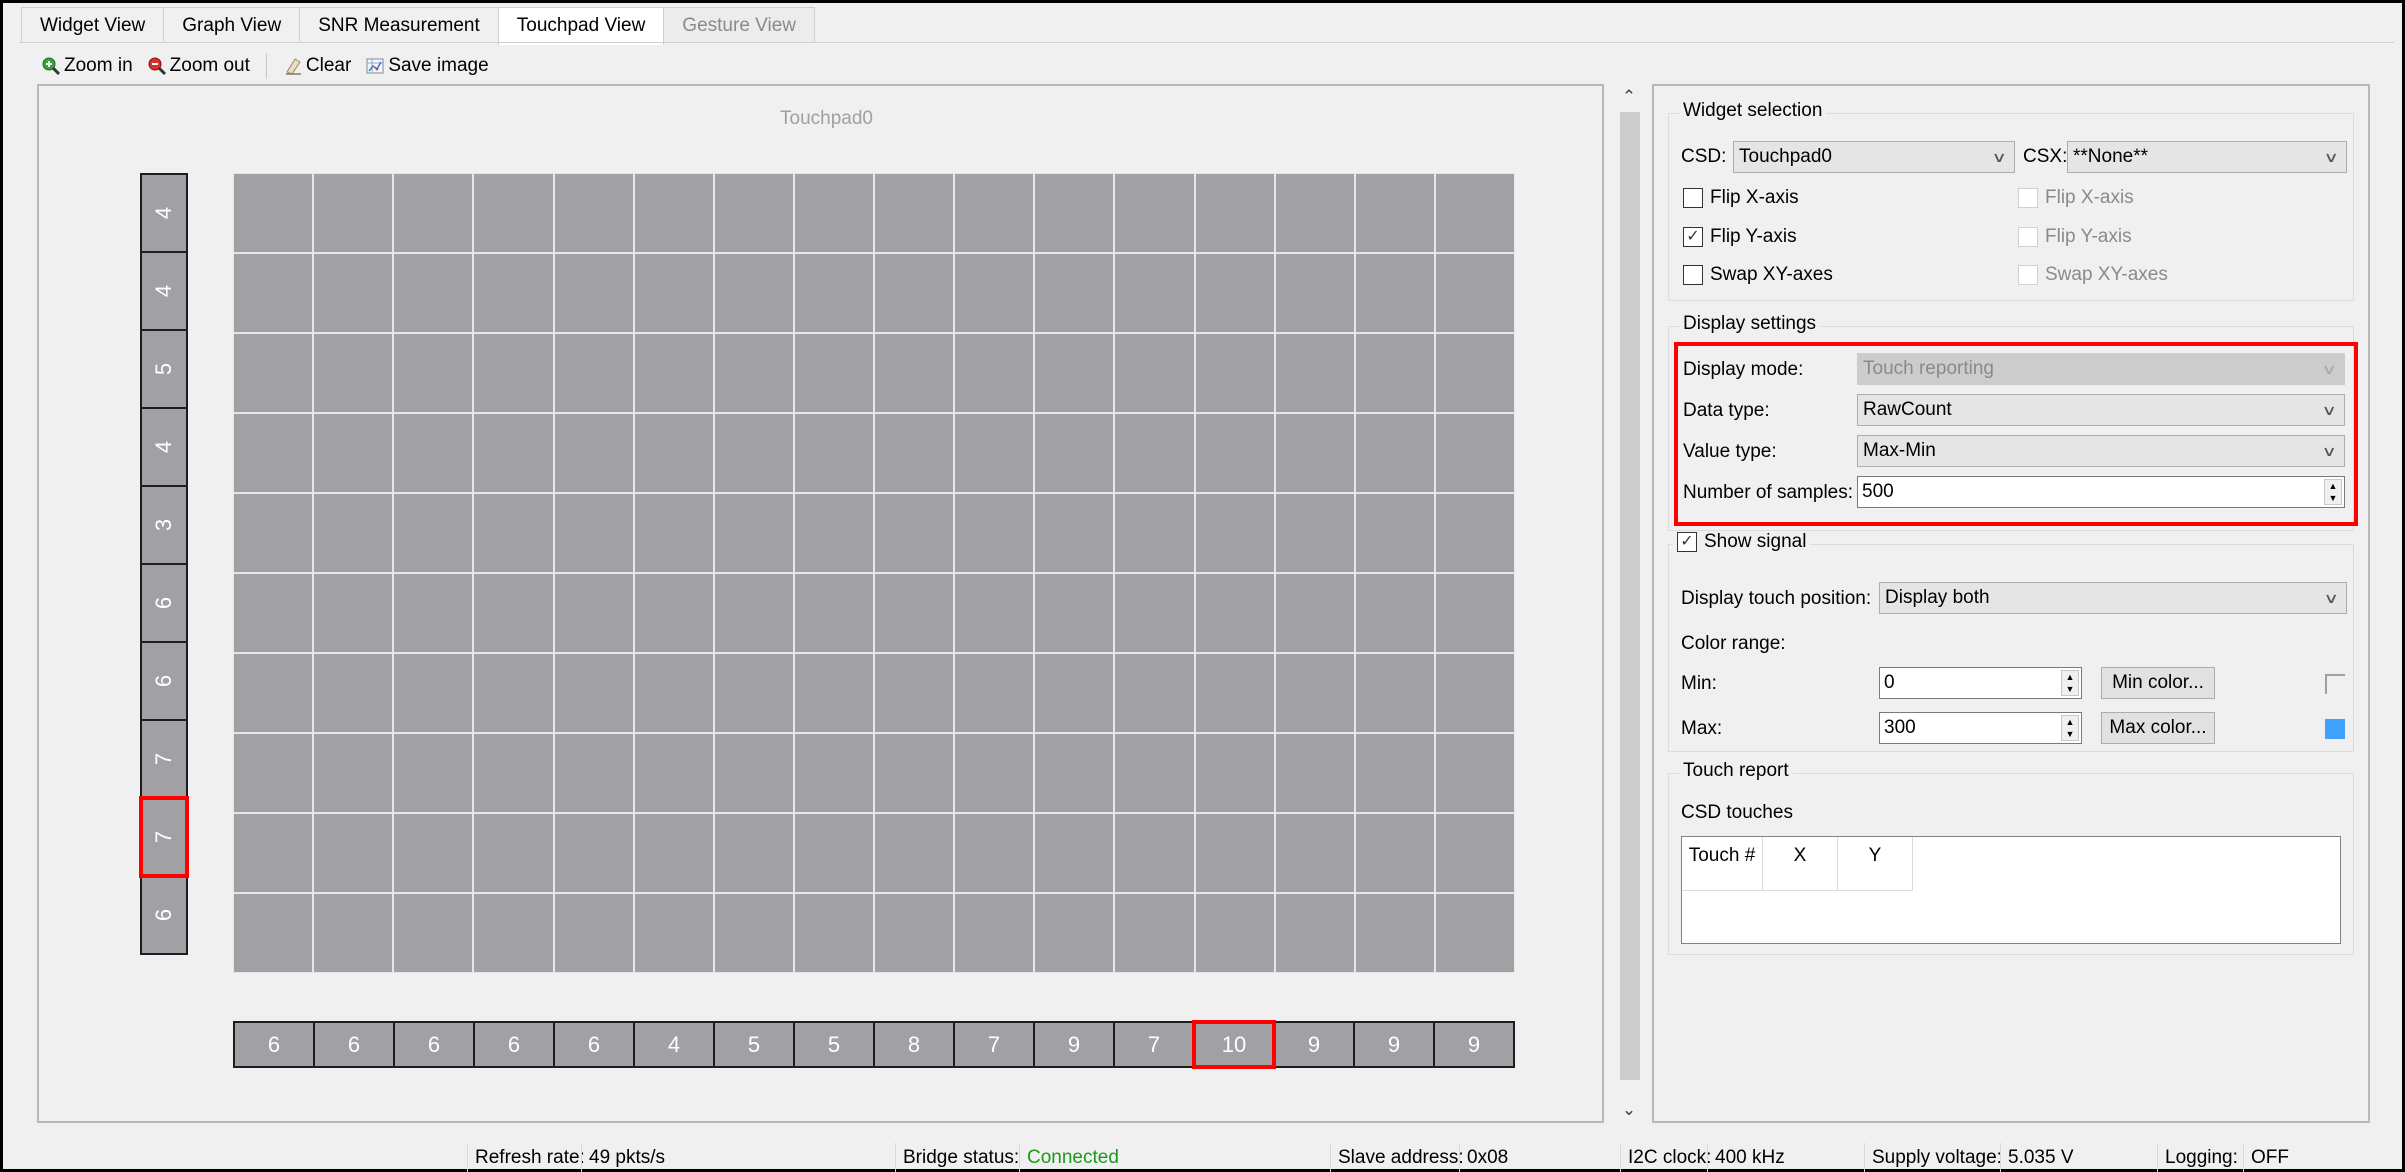 This screenshot has height=1172, width=2405. Describe the element at coordinates (1693, 198) in the screenshot. I see `csd-flip-x-checkbox` at that location.